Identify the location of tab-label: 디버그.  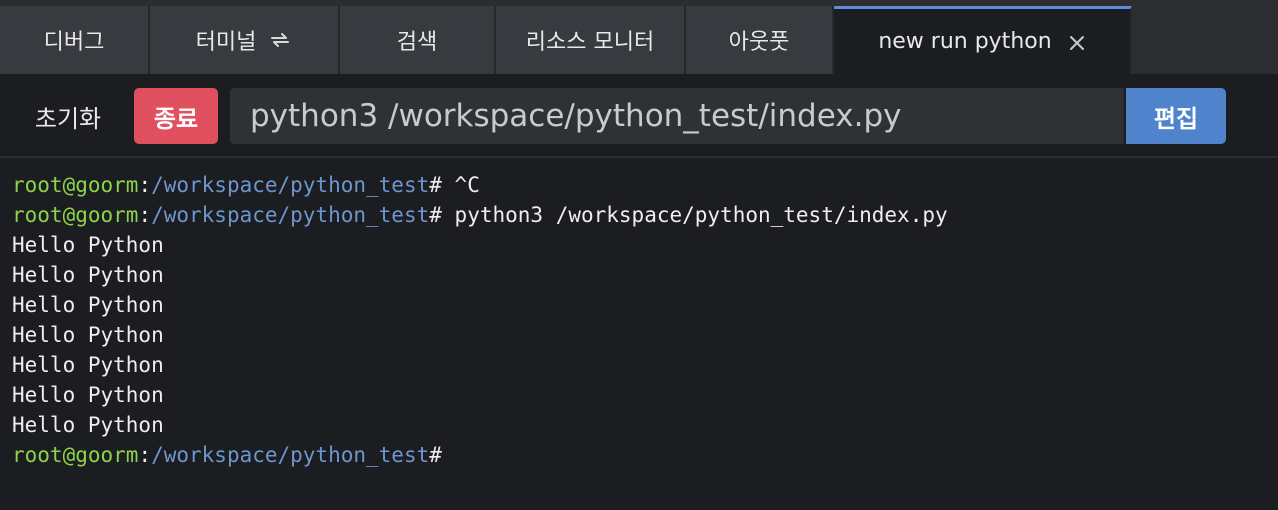
(74, 42).